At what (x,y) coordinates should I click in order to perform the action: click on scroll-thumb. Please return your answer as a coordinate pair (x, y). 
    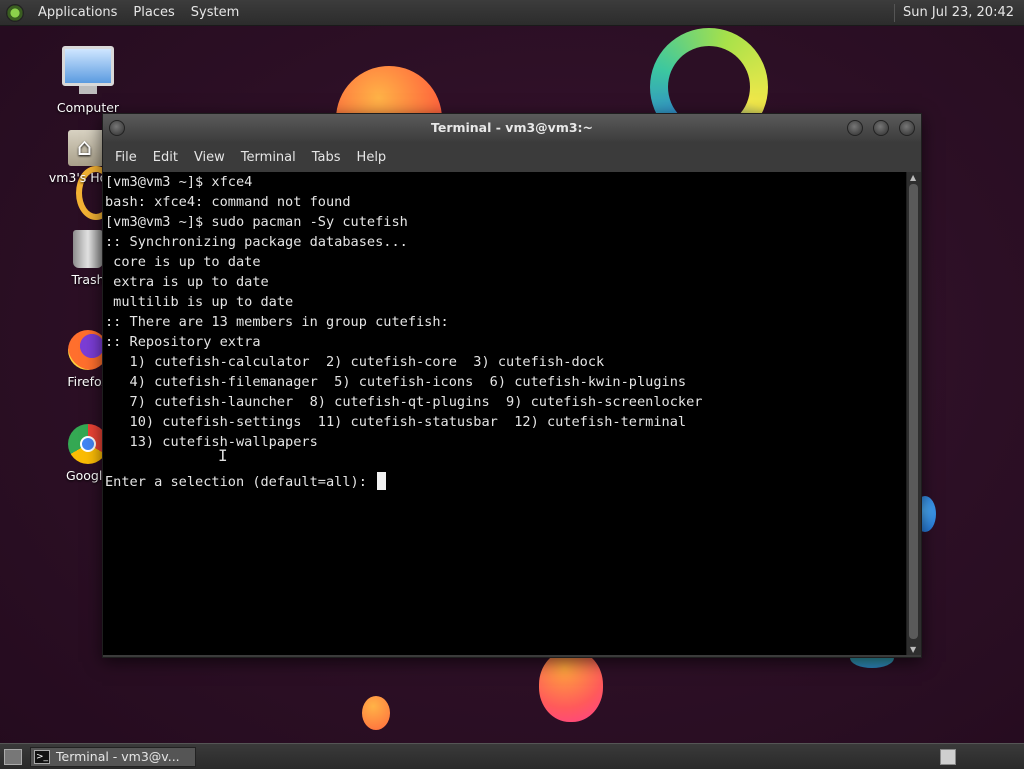
    Looking at the image, I should click on (913, 411).